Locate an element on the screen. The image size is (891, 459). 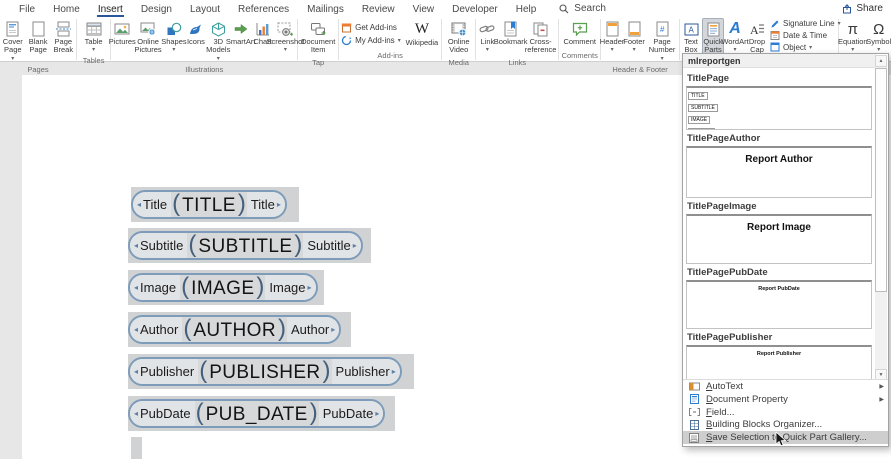
tab-developer: Developer is located at coordinates (475, 9).